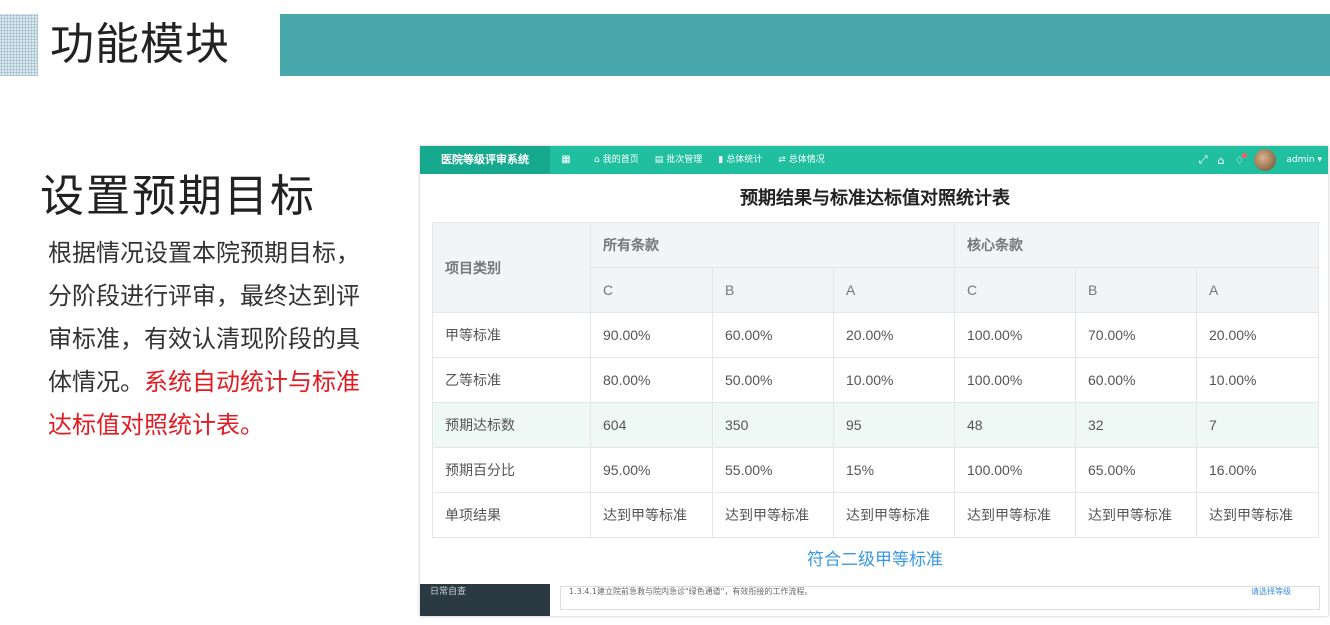  I want to click on row-label: 甲等标准, so click(511, 335).